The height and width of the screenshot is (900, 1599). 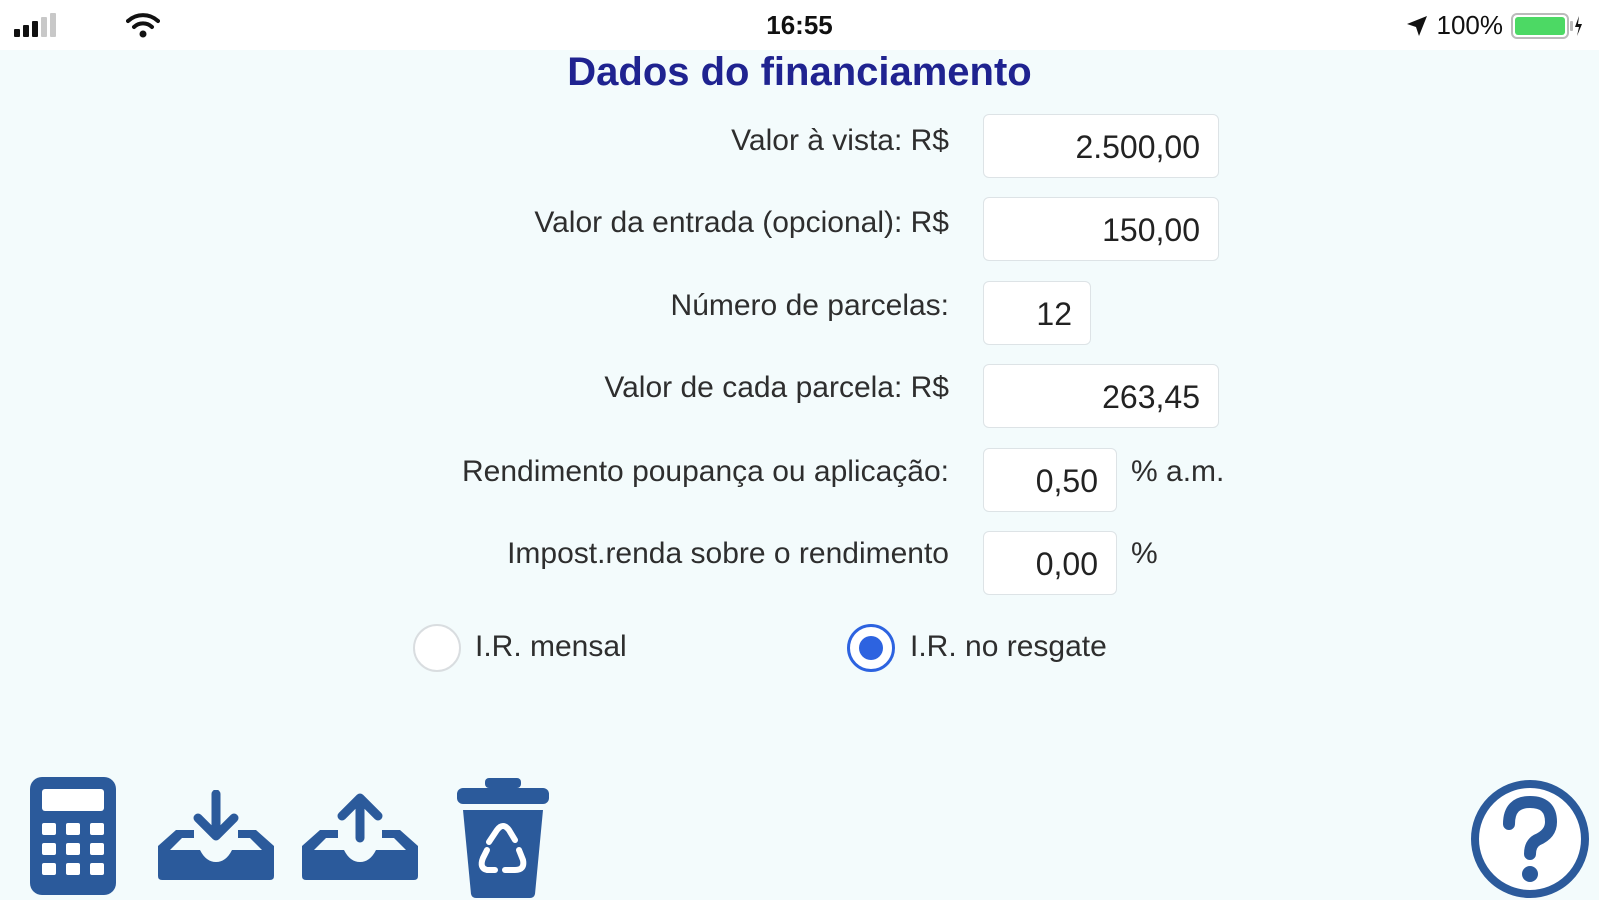 I want to click on battery-percentage: 100%, so click(x=1470, y=25).